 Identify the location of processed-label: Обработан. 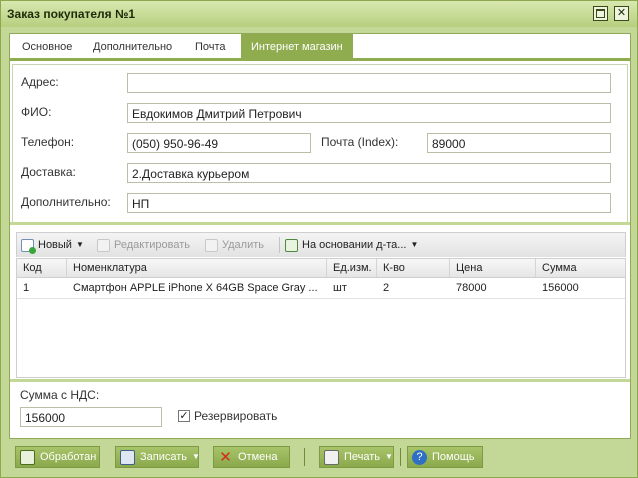
(68, 457).